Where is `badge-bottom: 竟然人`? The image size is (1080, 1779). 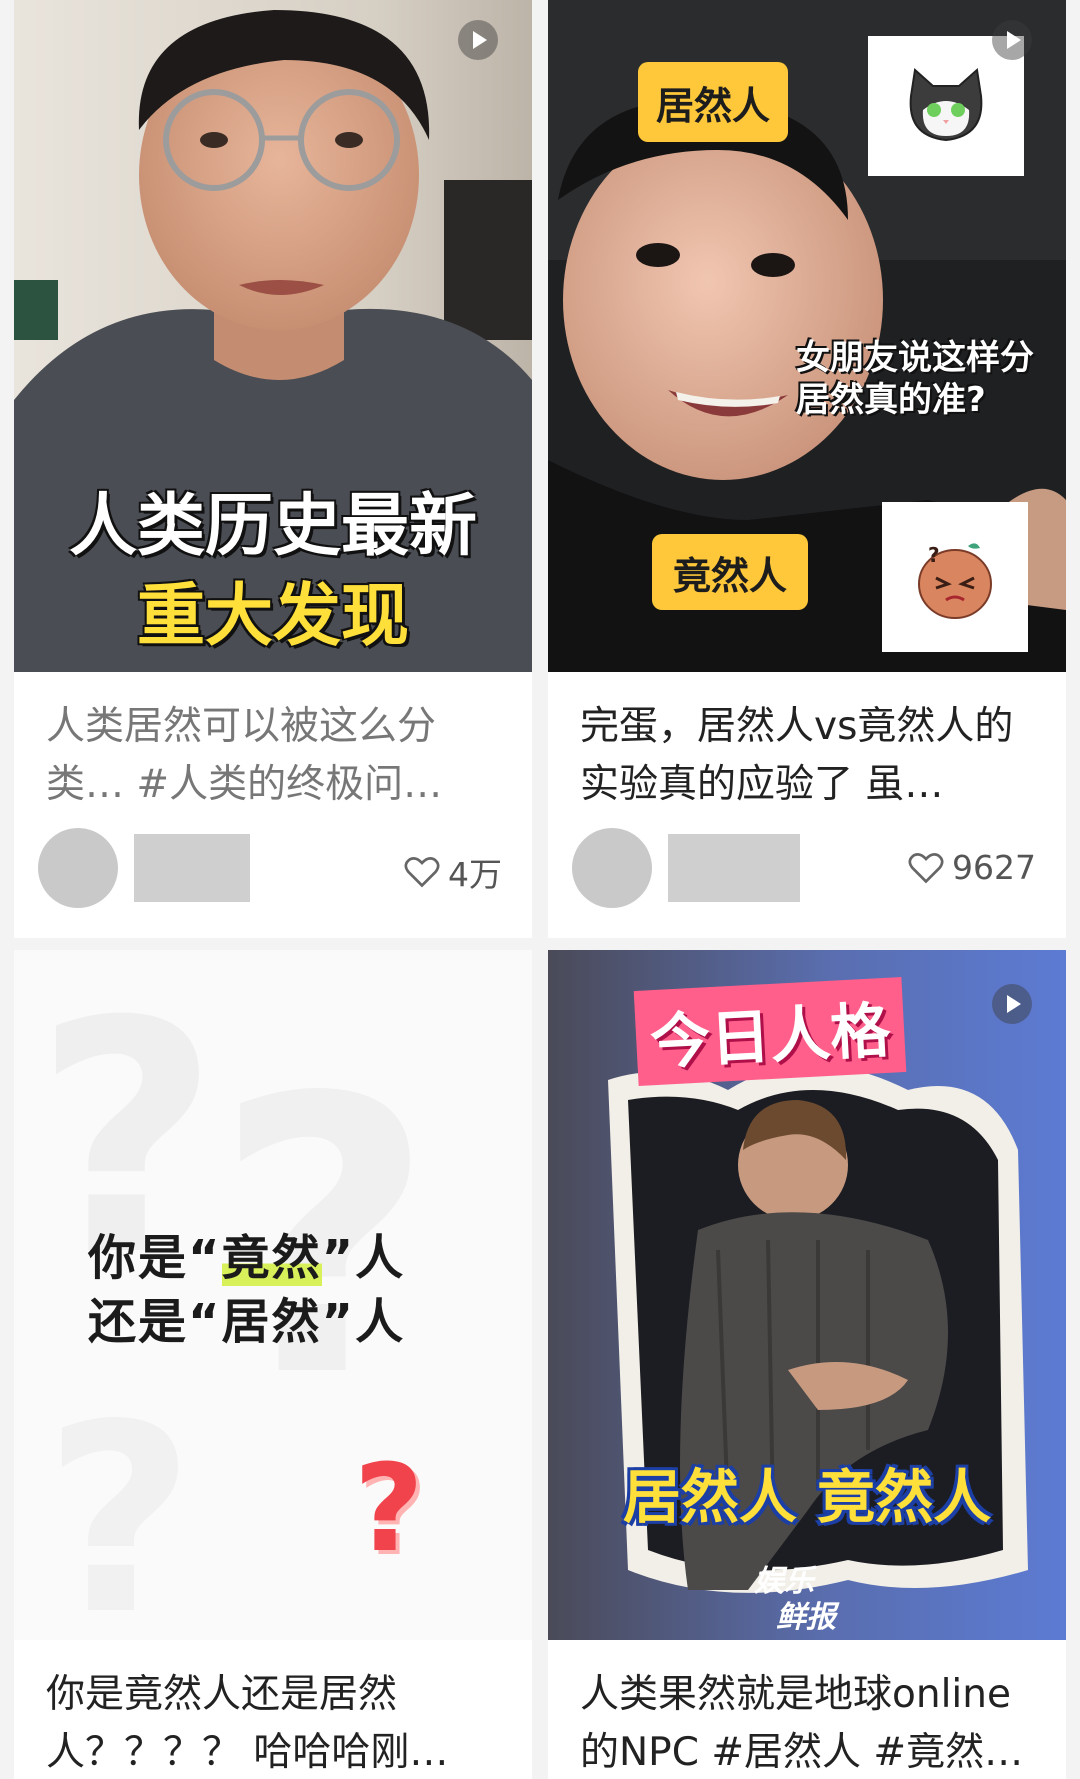 badge-bottom: 竟然人 is located at coordinates (730, 572).